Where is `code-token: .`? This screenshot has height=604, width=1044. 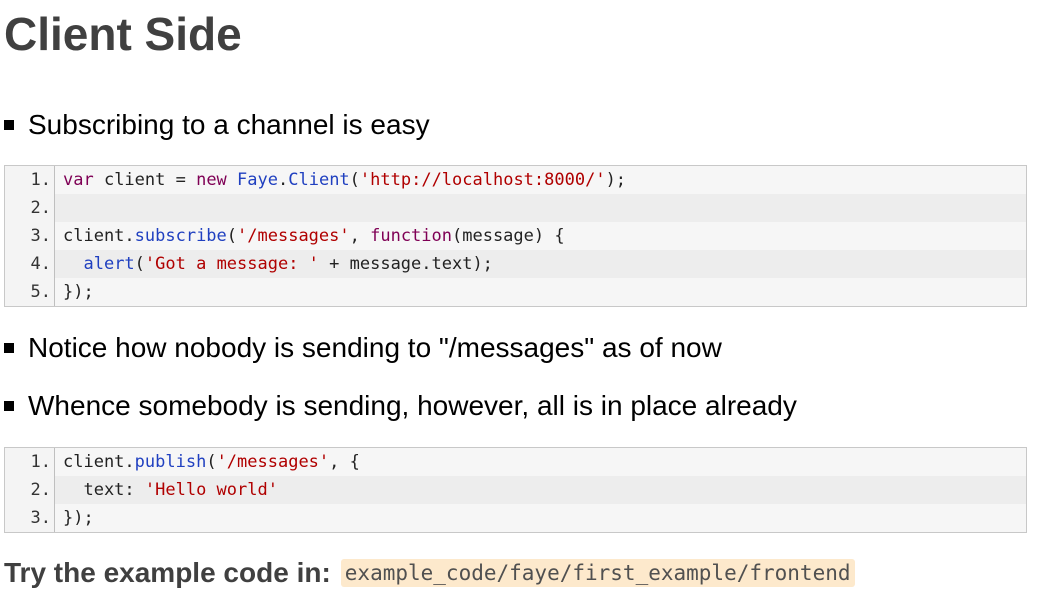
code-token: . is located at coordinates (283, 180).